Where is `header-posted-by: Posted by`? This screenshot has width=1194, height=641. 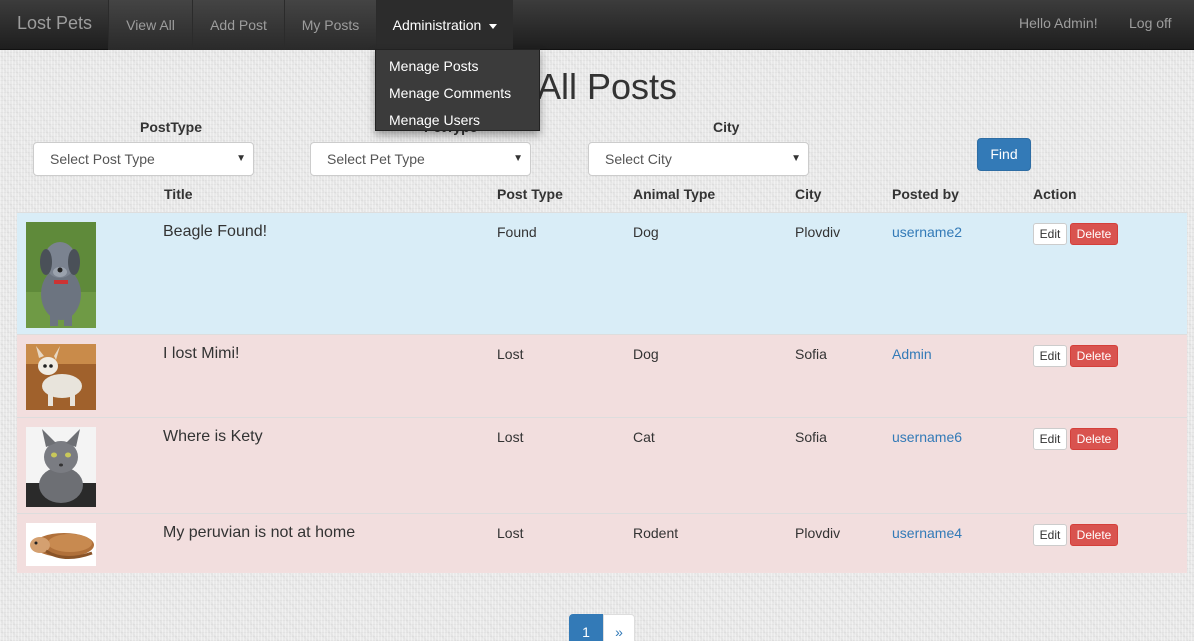 header-posted-by: Posted by is located at coordinates (925, 194).